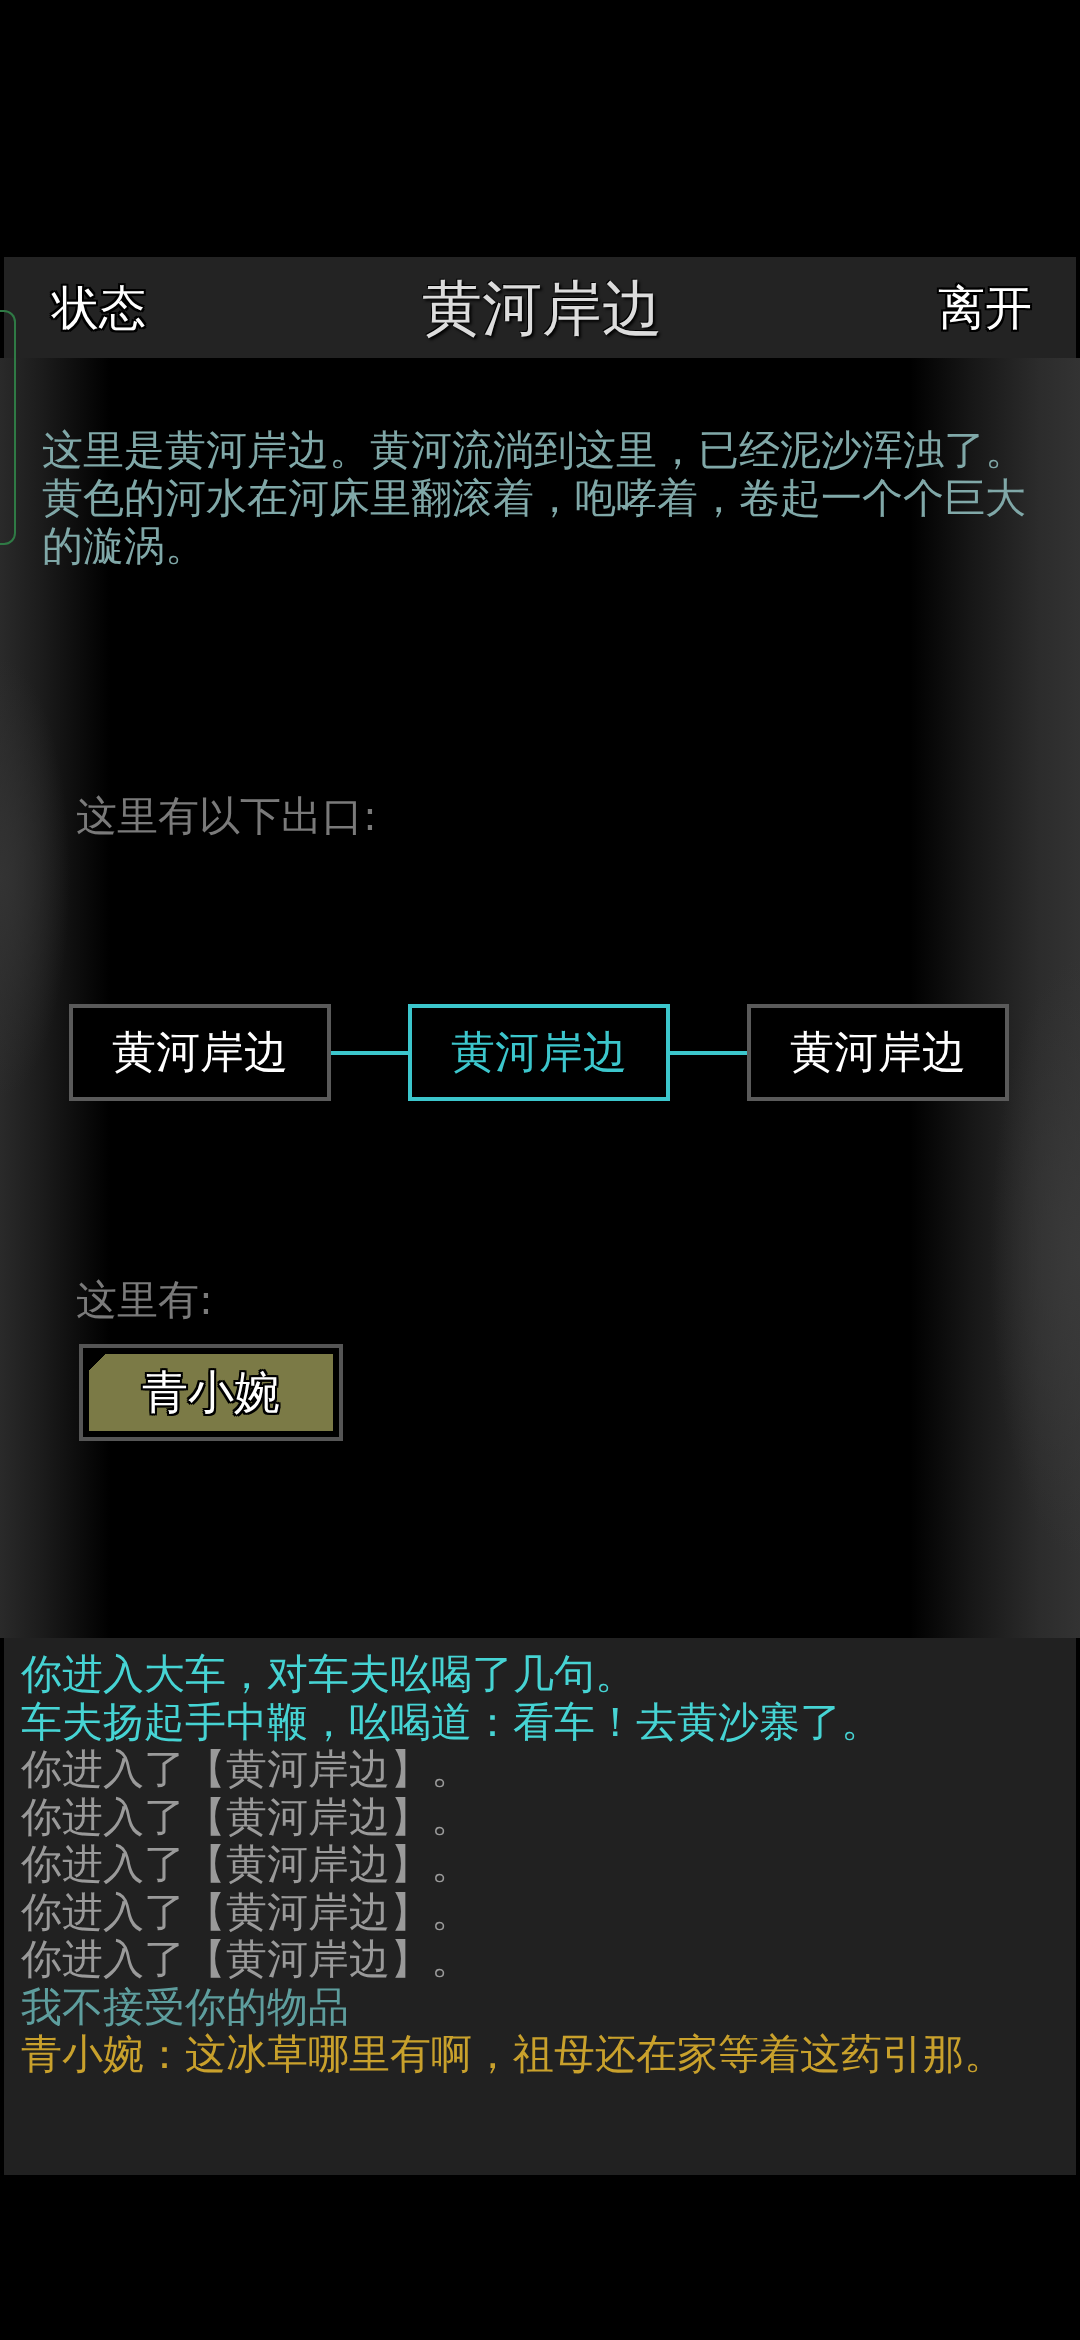 Image resolution: width=1080 pixels, height=2340 pixels. What do you see at coordinates (226, 816) in the screenshot?
I see `exits-label: 这里有以下出口:` at bounding box center [226, 816].